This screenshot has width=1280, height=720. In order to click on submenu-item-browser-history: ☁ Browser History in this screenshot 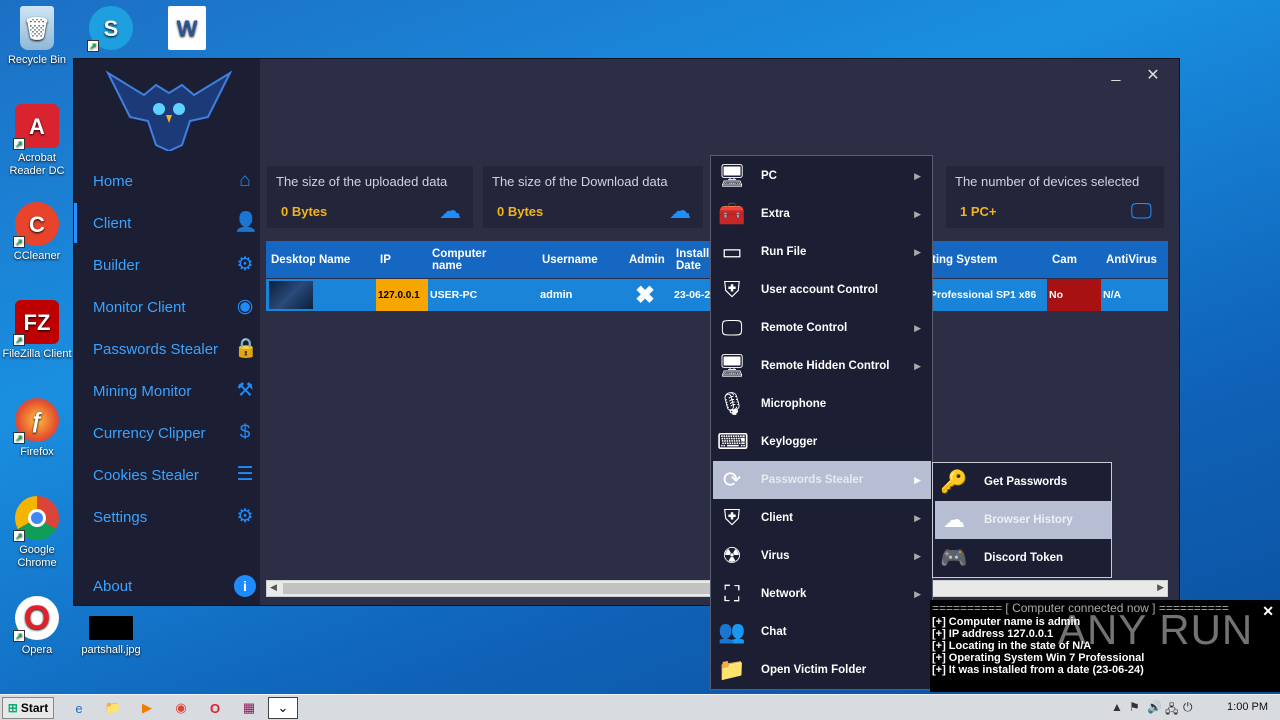, I will do `click(1023, 520)`.